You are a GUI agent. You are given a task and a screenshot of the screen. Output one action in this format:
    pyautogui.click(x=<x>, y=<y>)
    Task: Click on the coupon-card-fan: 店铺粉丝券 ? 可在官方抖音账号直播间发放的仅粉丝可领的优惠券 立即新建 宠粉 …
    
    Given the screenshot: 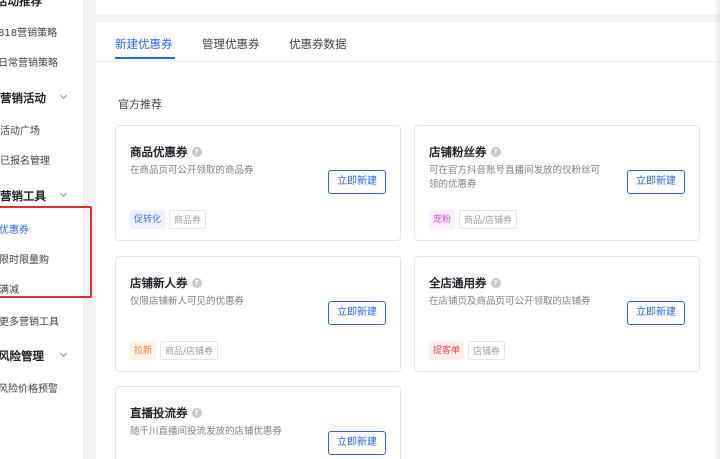 What is the action you would take?
    pyautogui.click(x=557, y=183)
    